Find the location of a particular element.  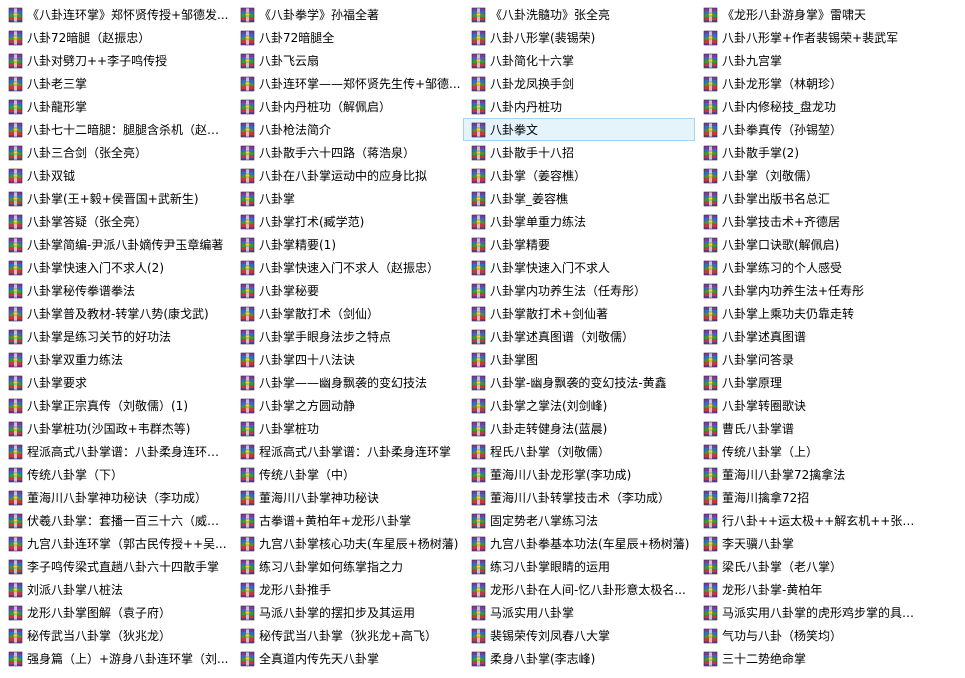

file-item: 八卦72暗腿全 is located at coordinates (348, 37).